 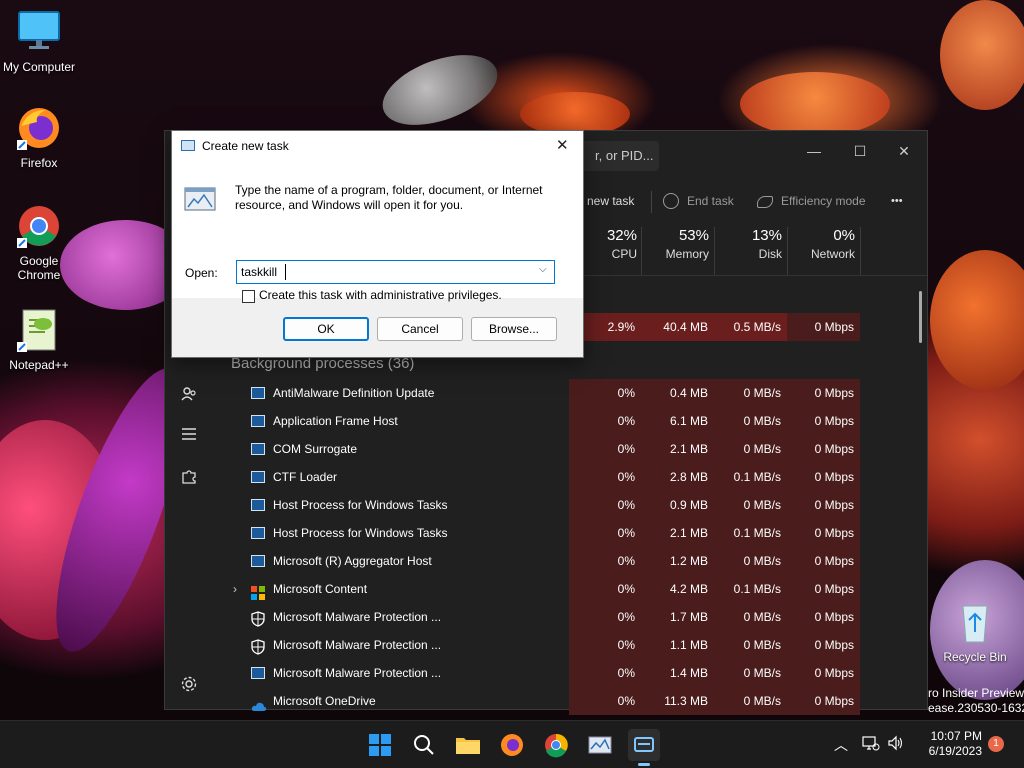 I want to click on column-header-disk: 13% Disk, so click(x=748, y=244).